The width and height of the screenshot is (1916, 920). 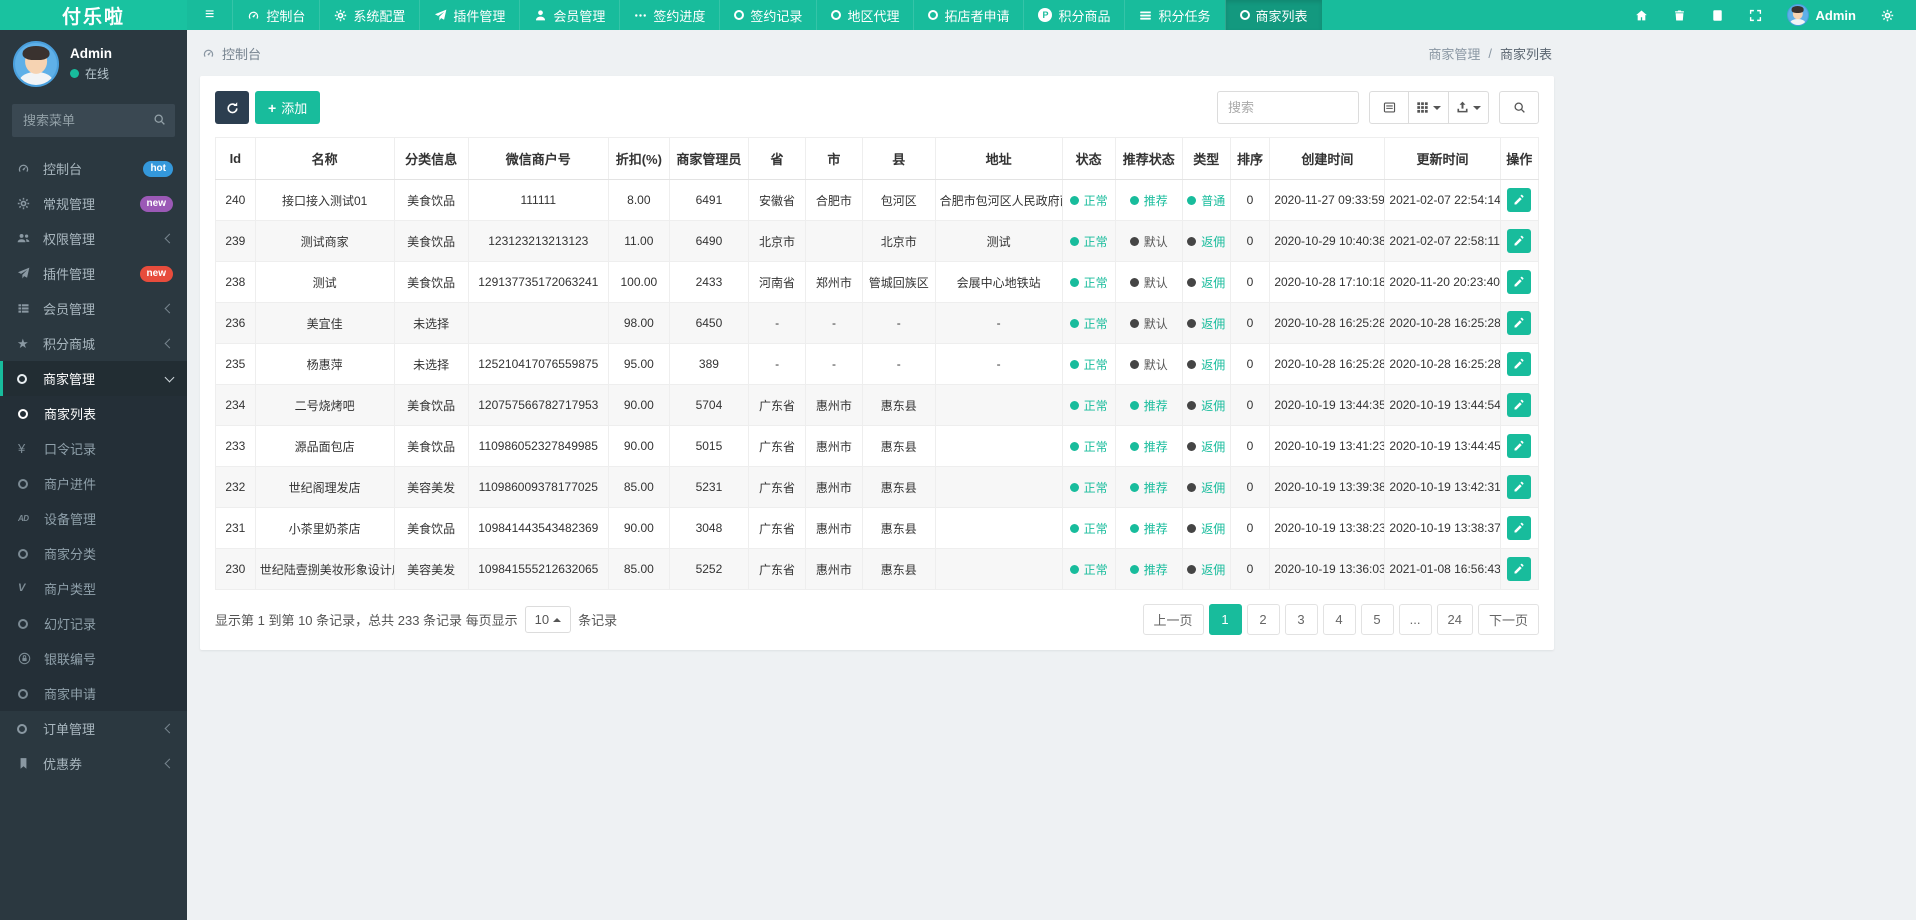 What do you see at coordinates (767, 15) in the screenshot?
I see `topnav-item-sign-records: 签约记录` at bounding box center [767, 15].